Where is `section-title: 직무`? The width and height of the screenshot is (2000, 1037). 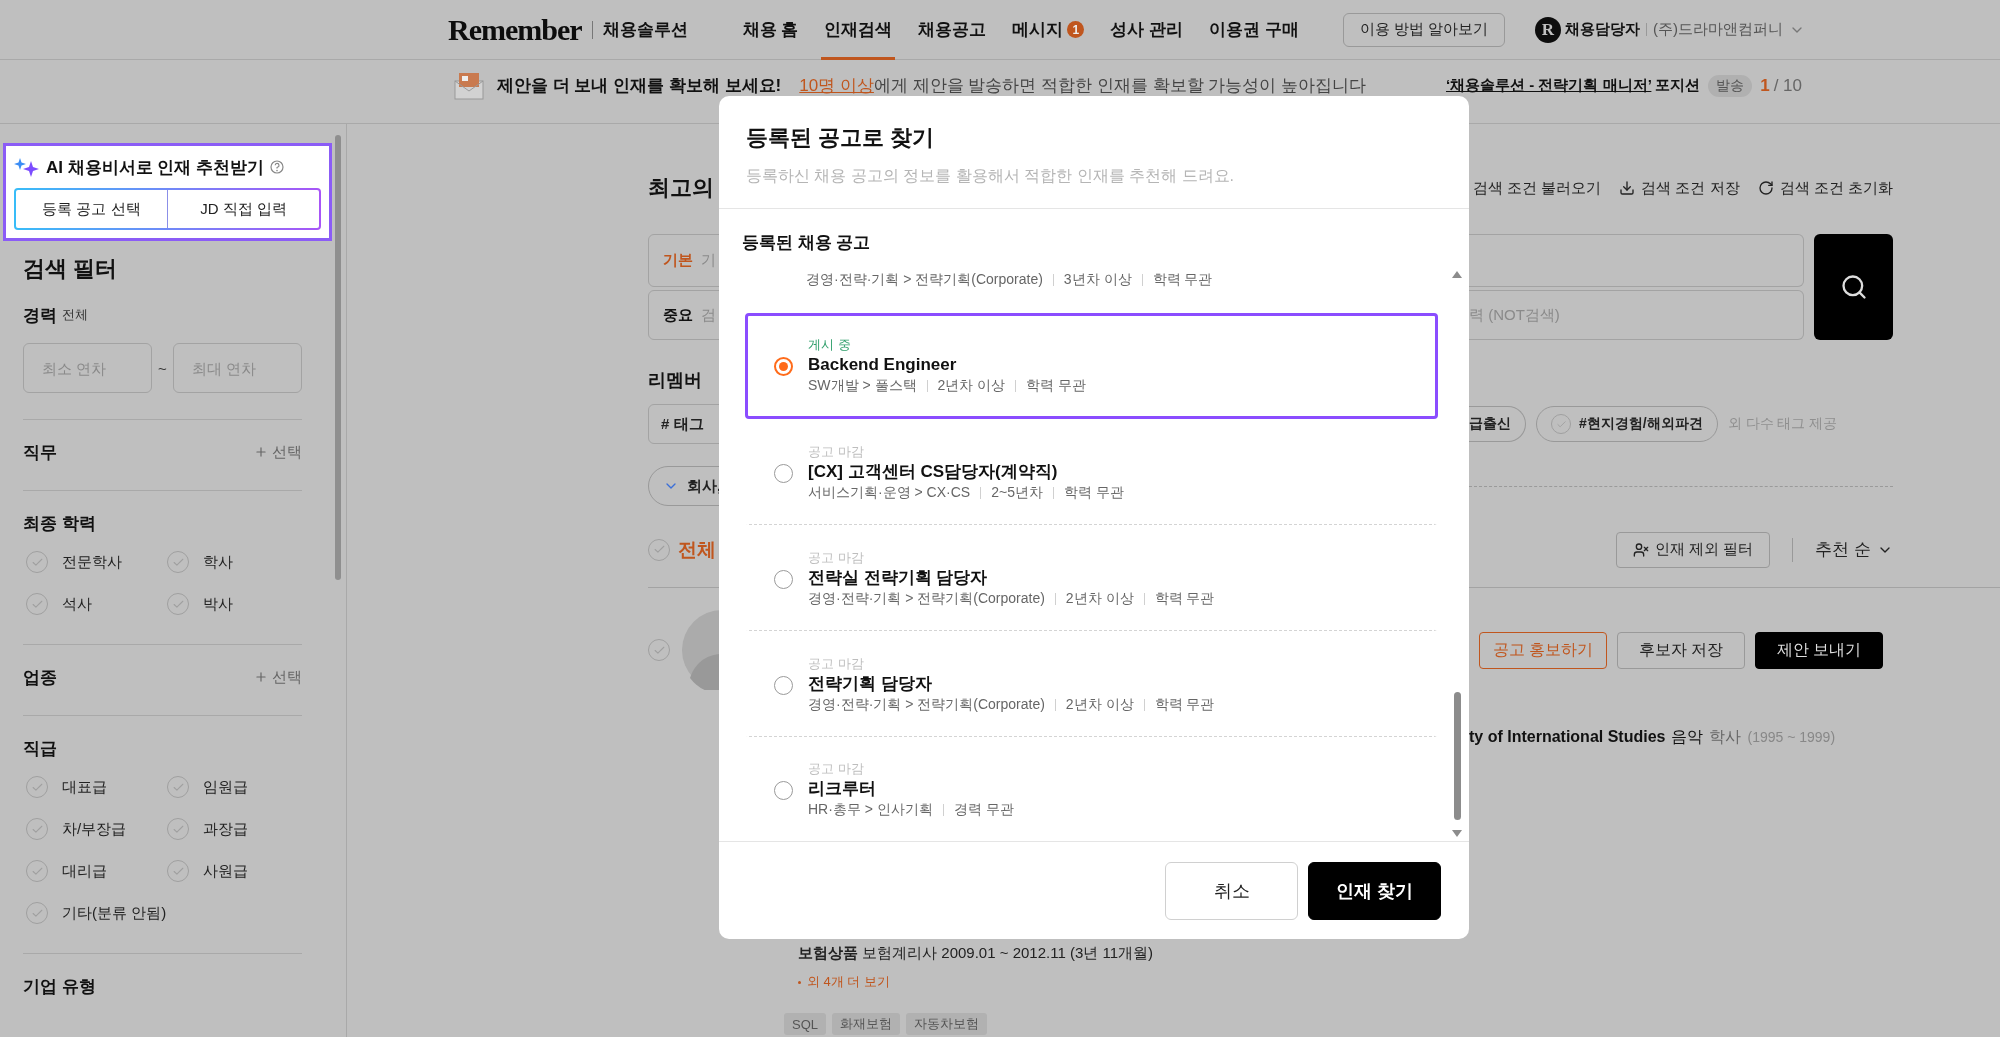 section-title: 직무 is located at coordinates (40, 452).